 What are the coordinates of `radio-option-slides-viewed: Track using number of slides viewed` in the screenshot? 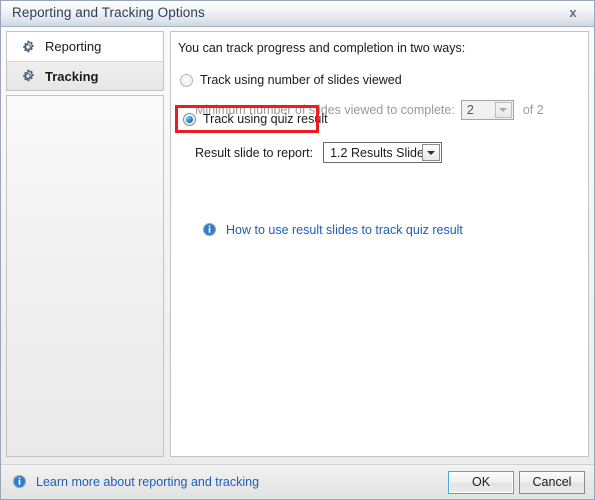 It's located at (291, 80).